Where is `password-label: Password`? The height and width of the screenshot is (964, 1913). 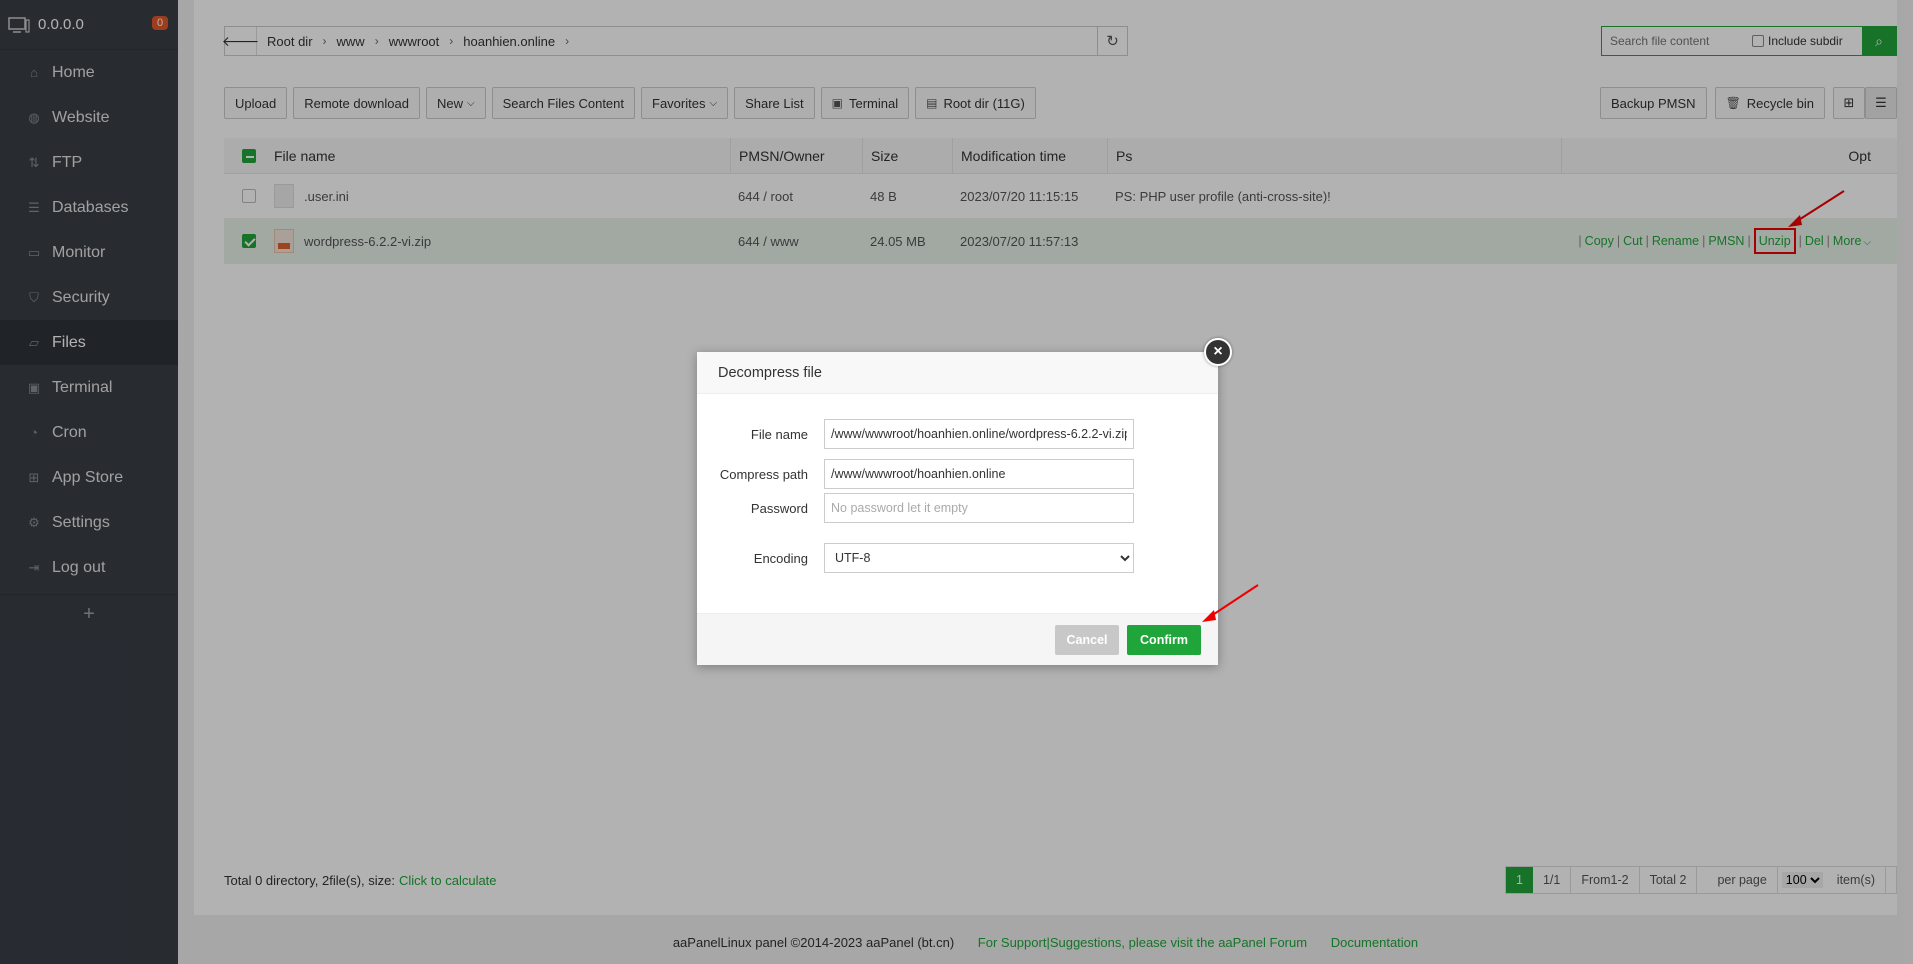 password-label: Password is located at coordinates (779, 508).